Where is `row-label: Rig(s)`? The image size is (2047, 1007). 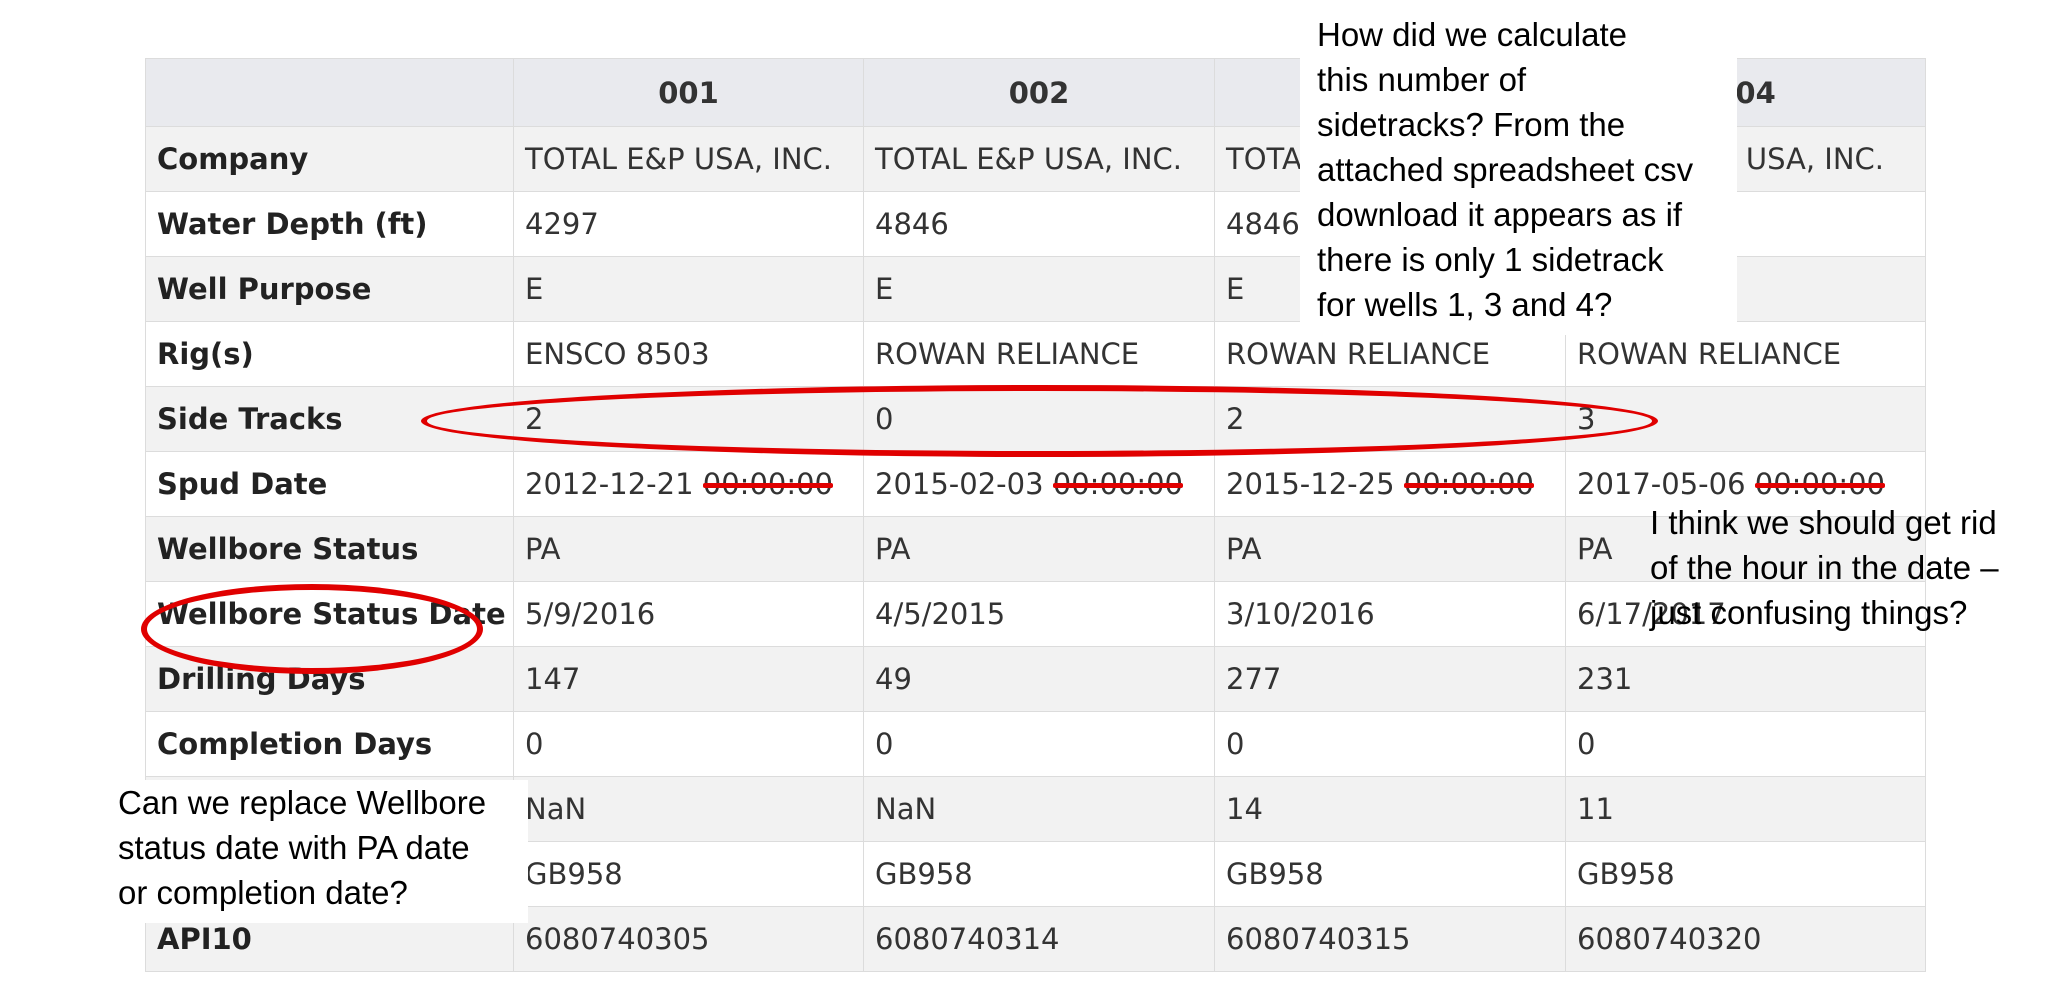 row-label: Rig(s) is located at coordinates (329, 354).